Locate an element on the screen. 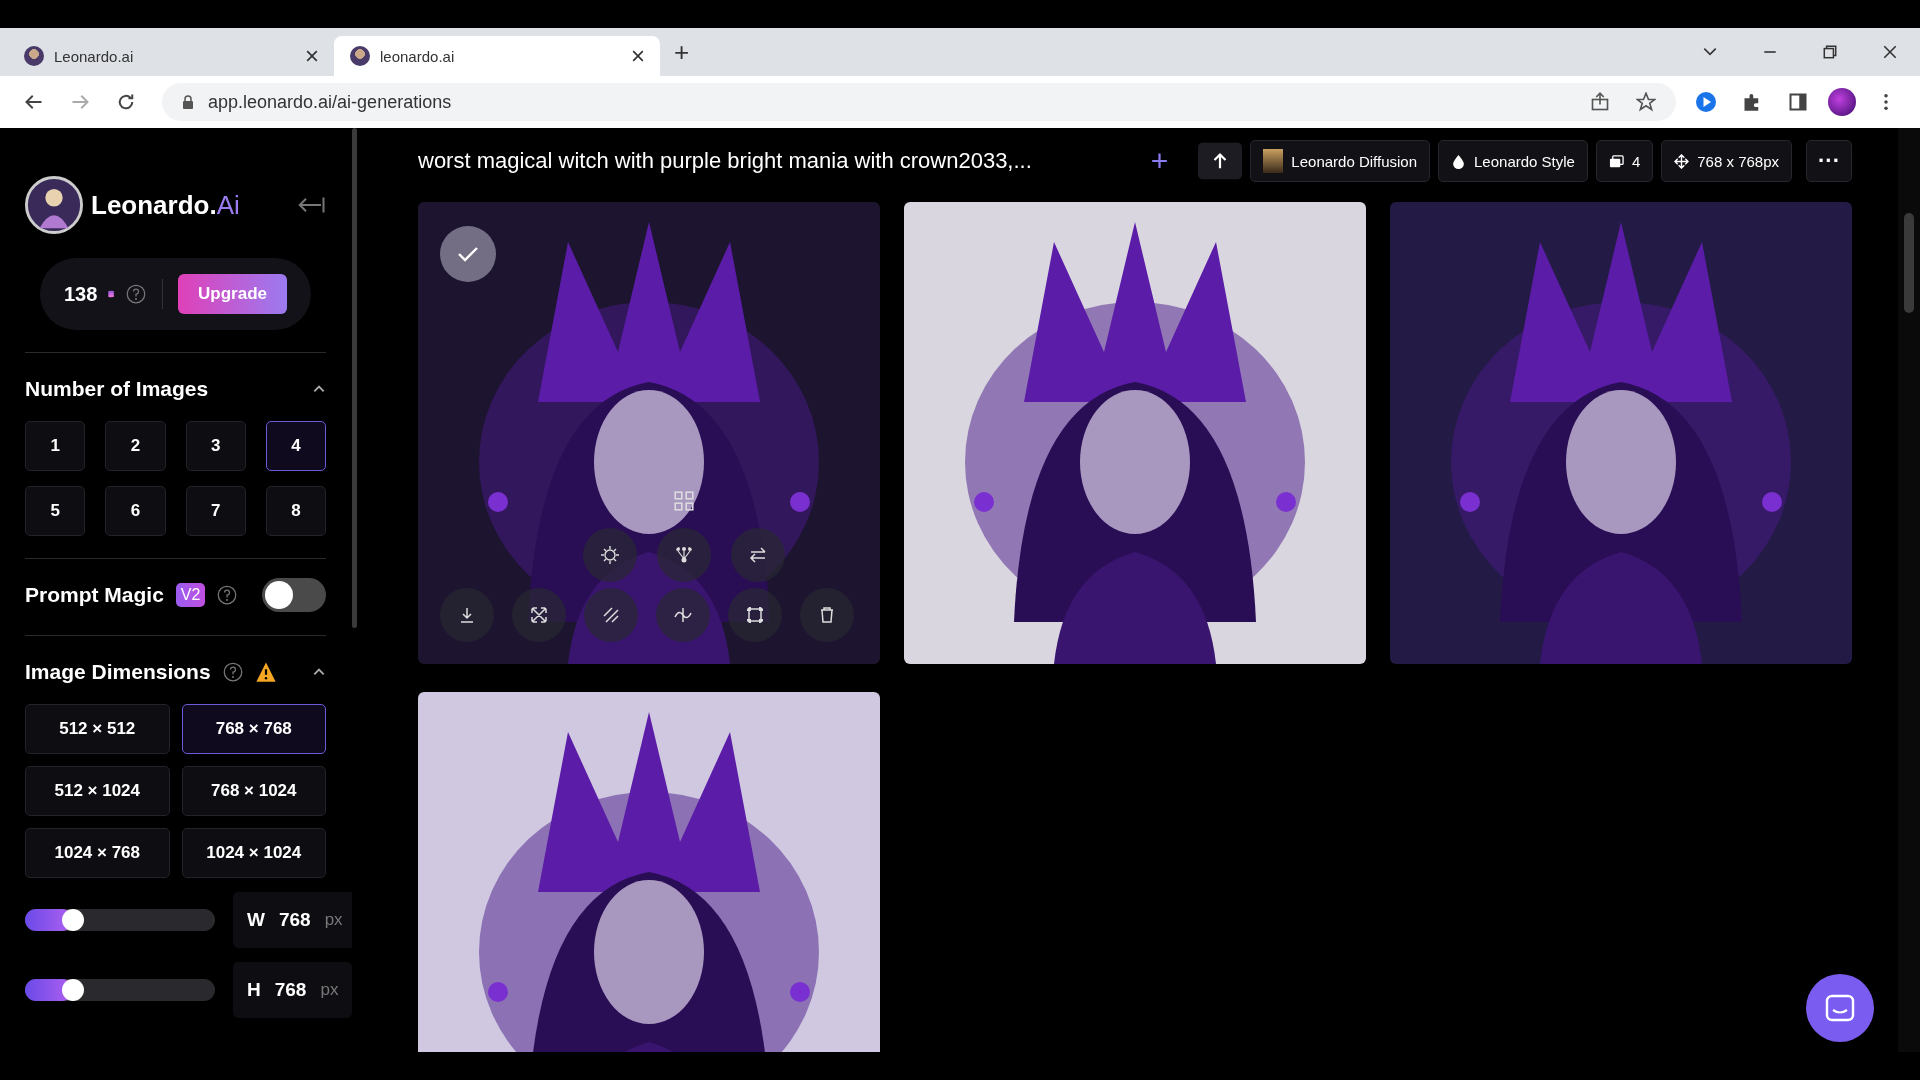  image-count-option: 6 is located at coordinates (135, 511).